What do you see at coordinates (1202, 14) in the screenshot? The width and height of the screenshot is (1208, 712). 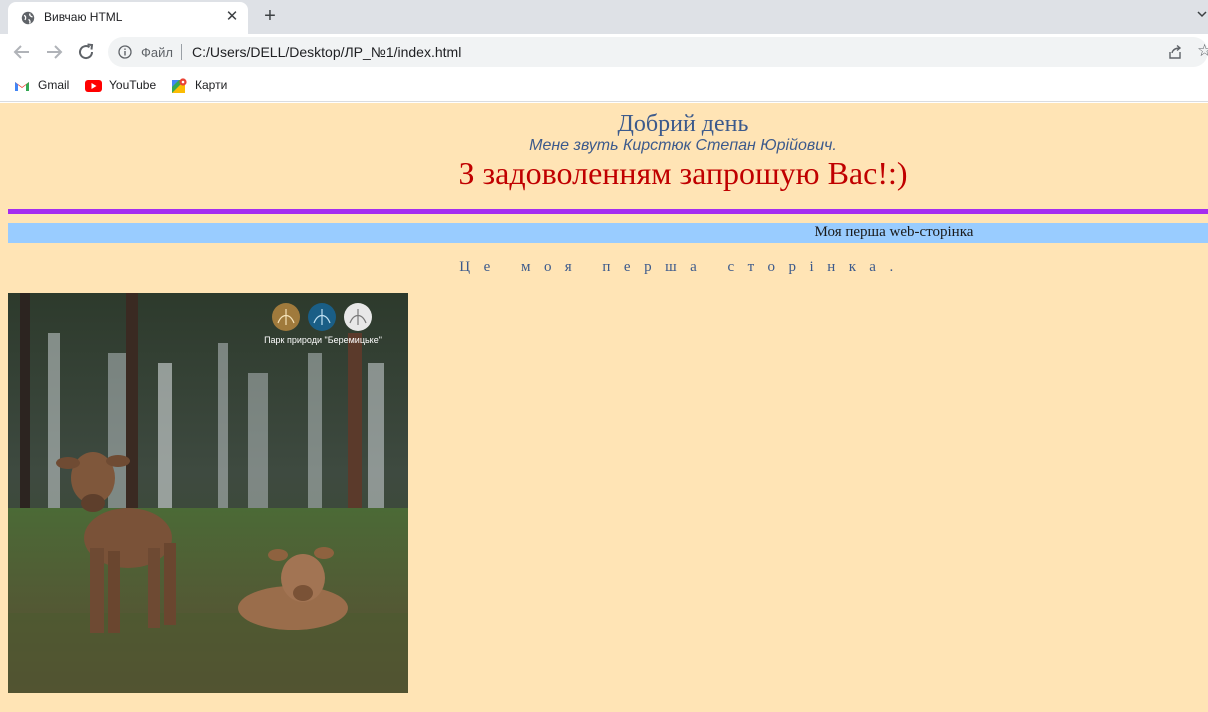 I see `chevron-down-icon` at bounding box center [1202, 14].